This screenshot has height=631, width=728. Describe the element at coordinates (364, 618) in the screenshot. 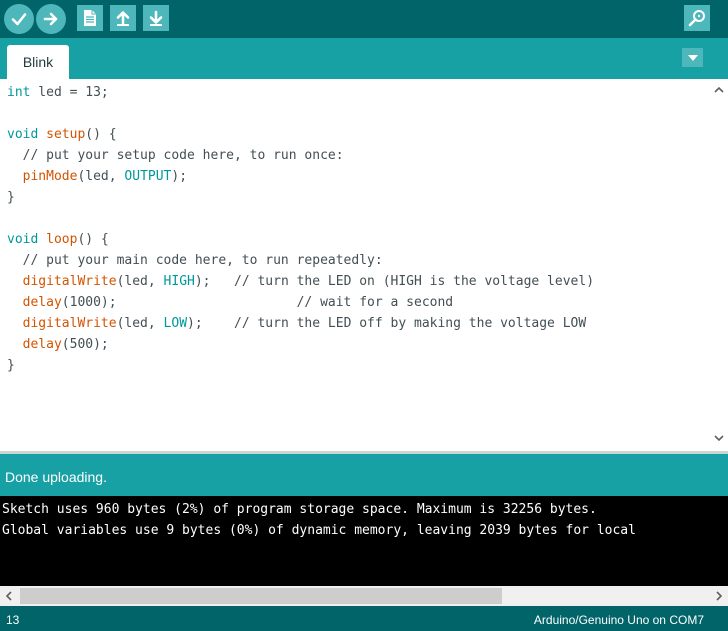

I see `footer-bar: 13 Arduino/Genuino Uno on COM7` at that location.